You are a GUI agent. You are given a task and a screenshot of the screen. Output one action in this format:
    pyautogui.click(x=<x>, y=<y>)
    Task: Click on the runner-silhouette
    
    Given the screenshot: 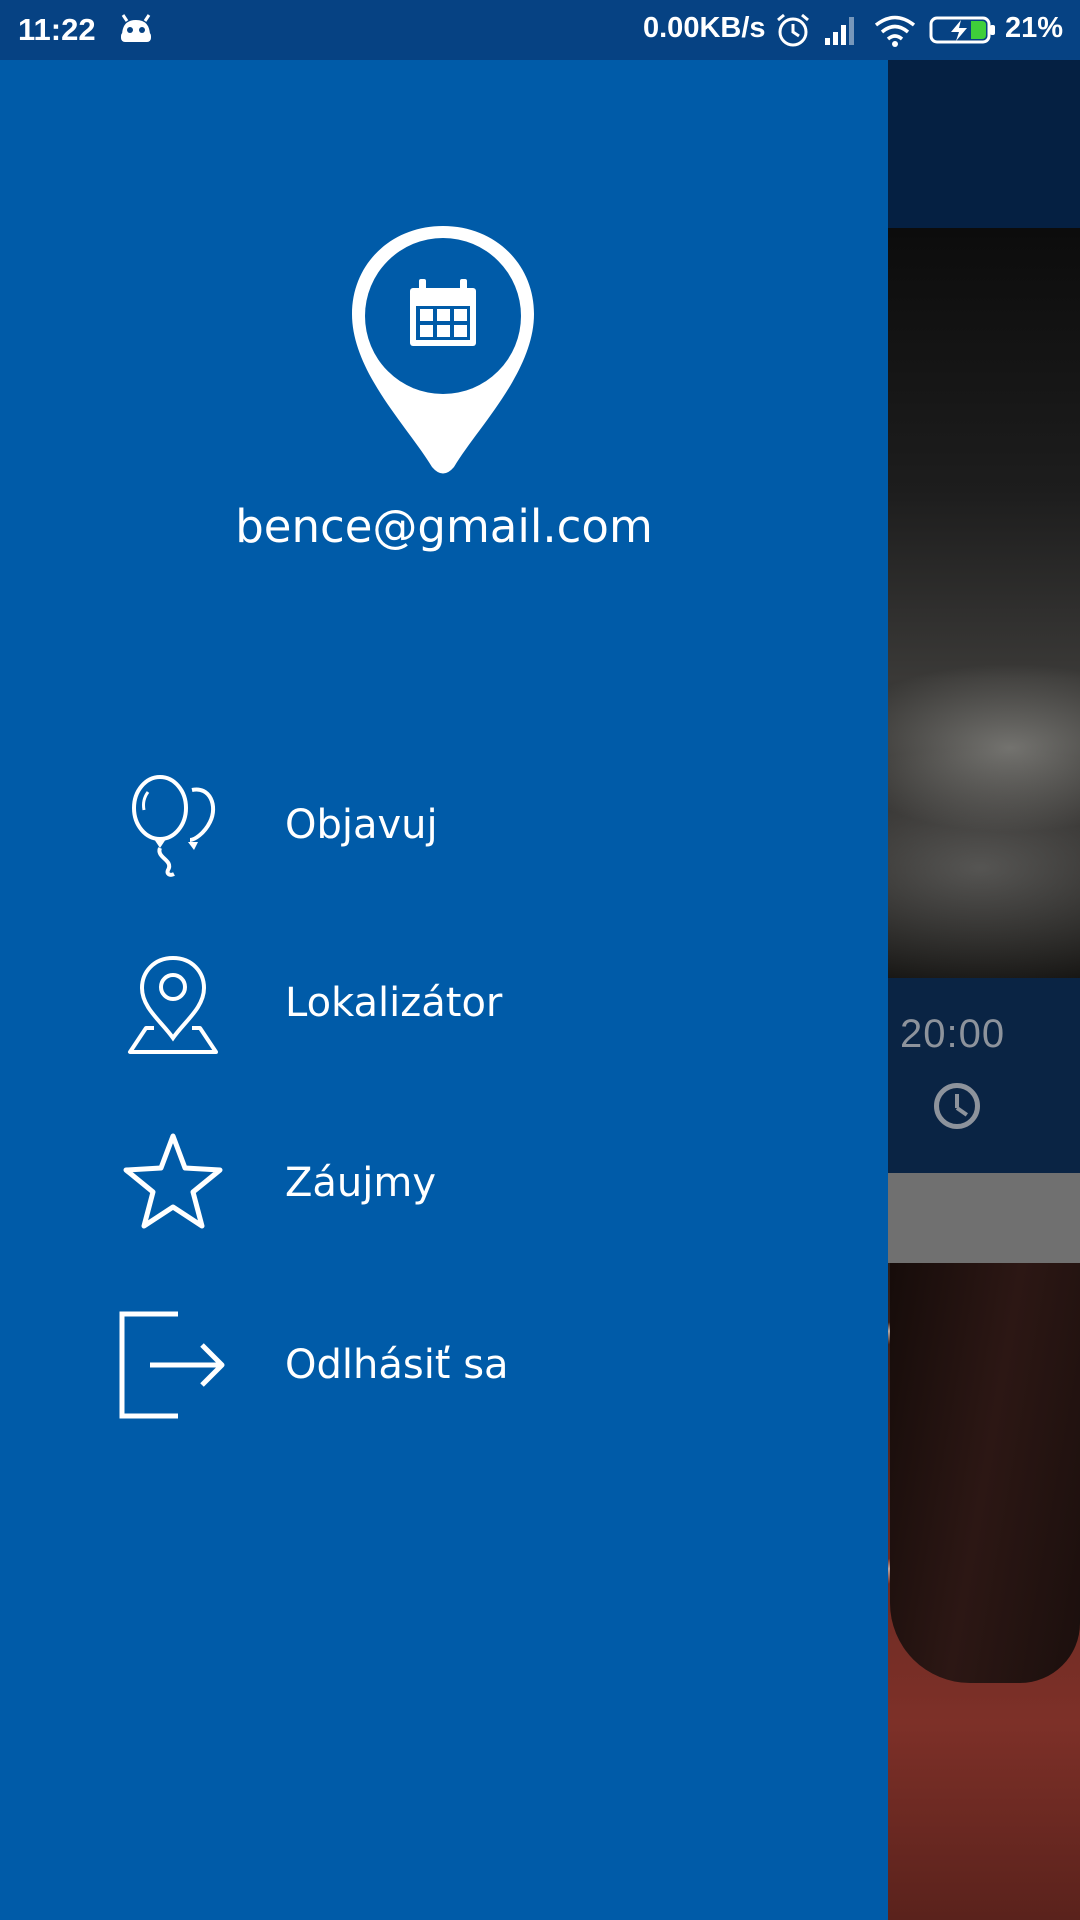 What is the action you would take?
    pyautogui.click(x=985, y=1473)
    